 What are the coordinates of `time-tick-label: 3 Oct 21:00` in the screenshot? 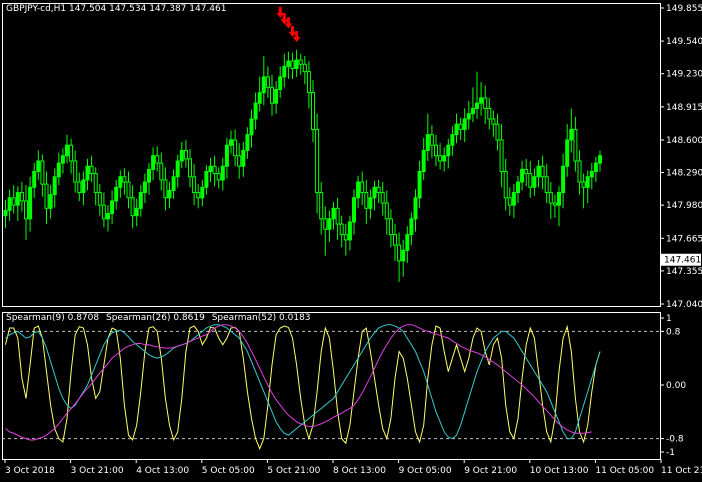 It's located at (97, 471).